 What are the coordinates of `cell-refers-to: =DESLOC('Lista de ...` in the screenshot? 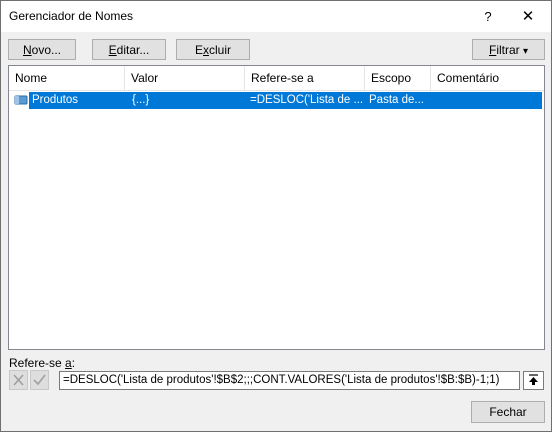 It's located at (307, 100).